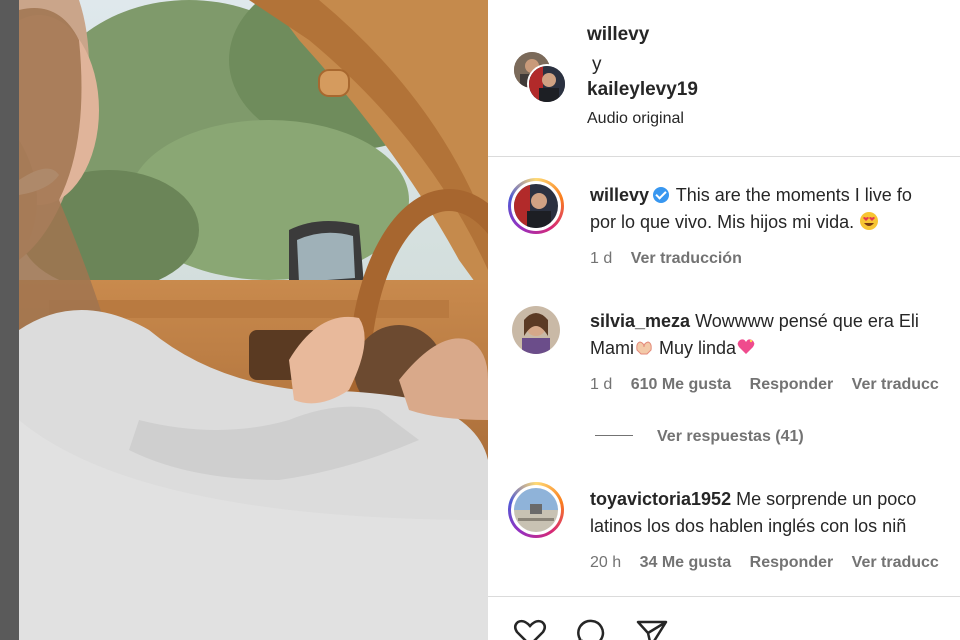 The height and width of the screenshot is (640, 960). I want to click on likes-count: 34 Me gusta, so click(686, 562).